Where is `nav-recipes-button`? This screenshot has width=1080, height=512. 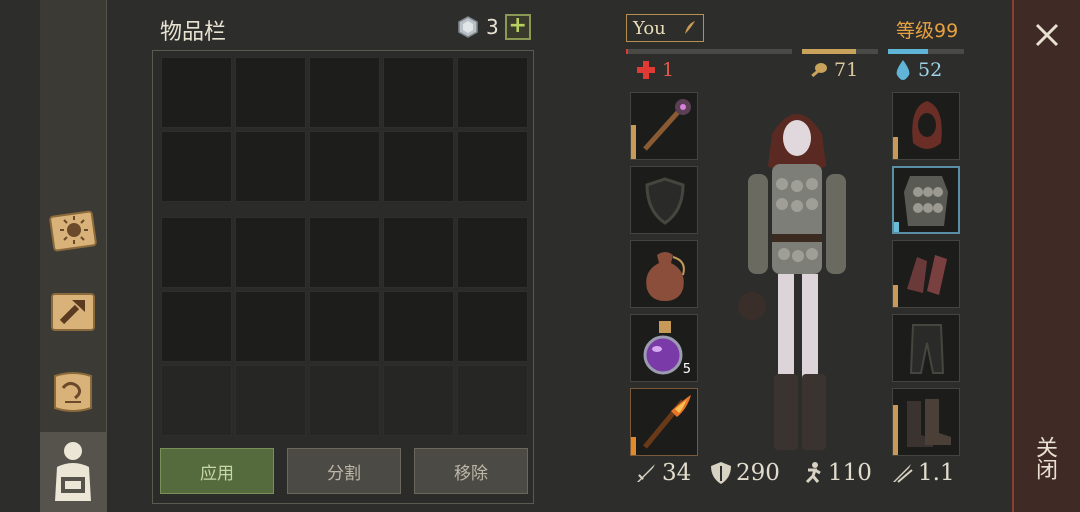
nav-recipes-button is located at coordinates (73, 230).